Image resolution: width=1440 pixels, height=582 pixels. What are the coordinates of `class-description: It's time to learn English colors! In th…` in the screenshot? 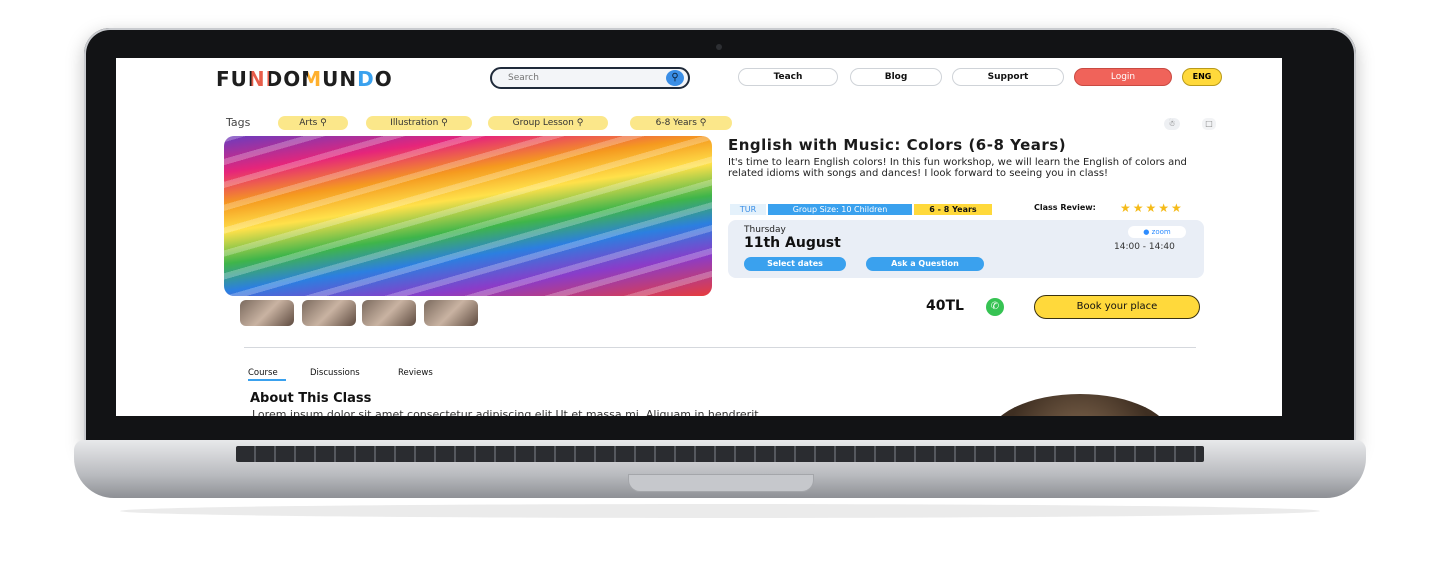 It's located at (957, 168).